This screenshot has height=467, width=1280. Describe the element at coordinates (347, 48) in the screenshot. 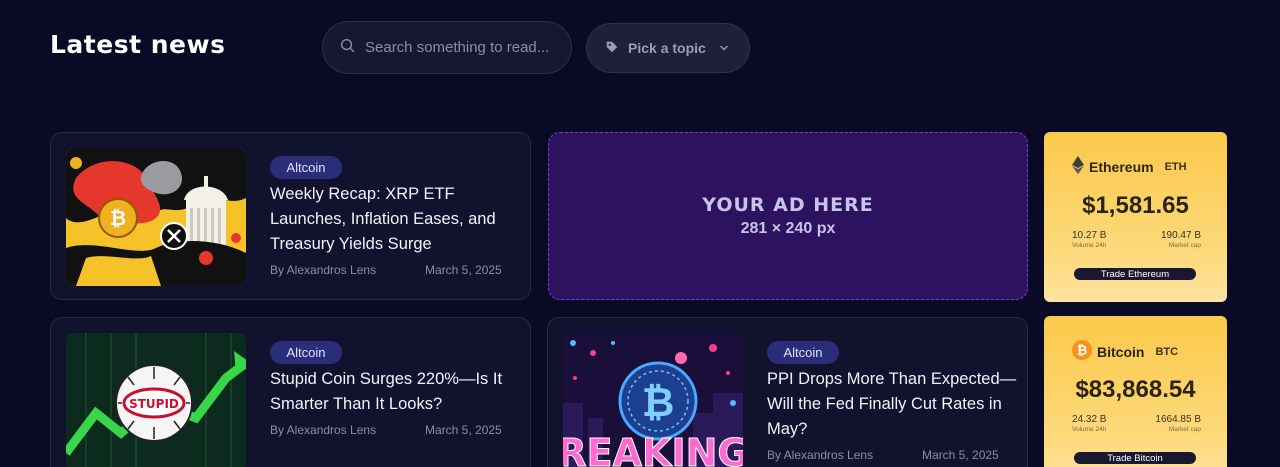

I see `search-icon` at that location.